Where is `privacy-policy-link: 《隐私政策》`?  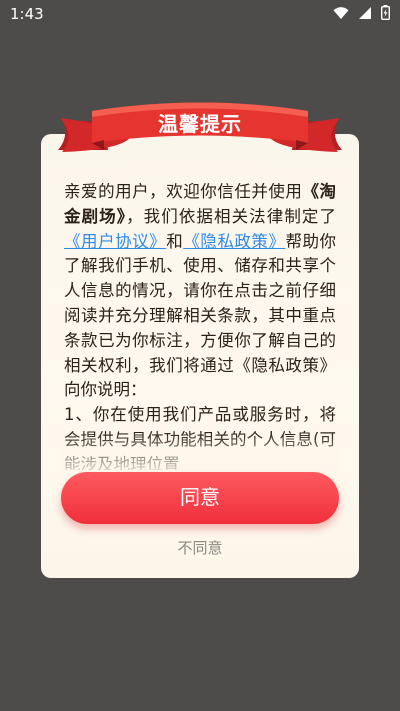
privacy-policy-link: 《隐私政策》 is located at coordinates (234, 241).